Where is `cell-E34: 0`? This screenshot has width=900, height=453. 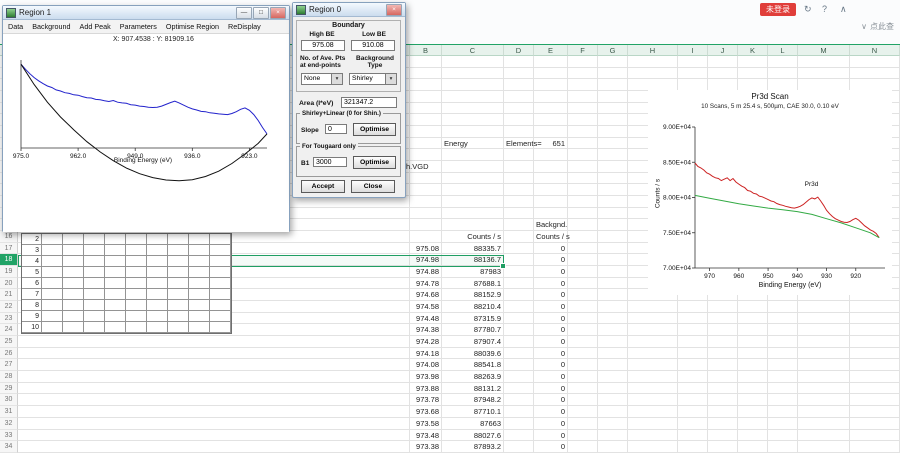 cell-E34: 0 is located at coordinates (551, 447).